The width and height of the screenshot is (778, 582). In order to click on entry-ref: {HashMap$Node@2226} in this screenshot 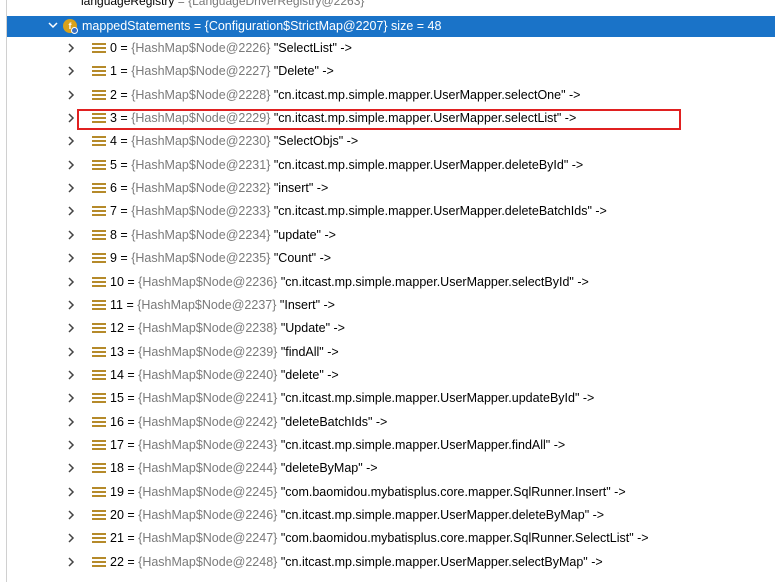, I will do `click(201, 48)`.